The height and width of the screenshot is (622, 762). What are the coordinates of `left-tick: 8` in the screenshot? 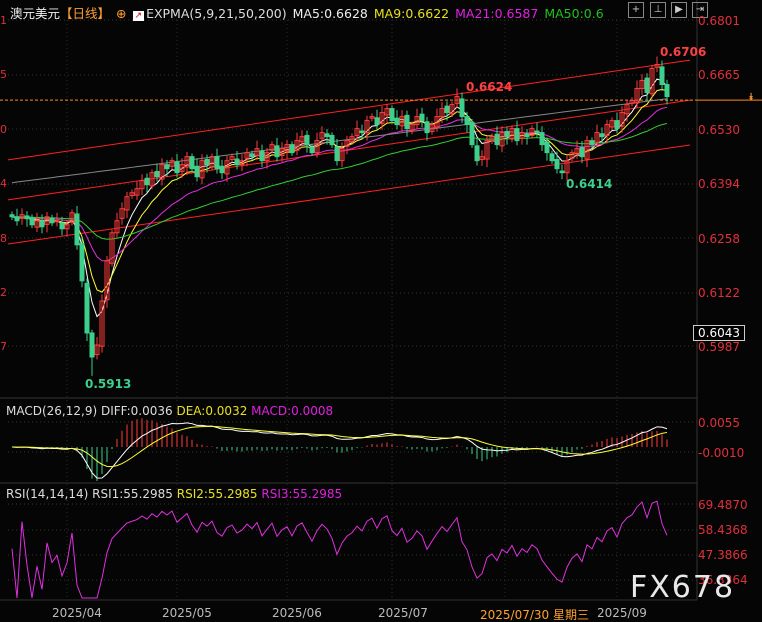 It's located at (3, 238).